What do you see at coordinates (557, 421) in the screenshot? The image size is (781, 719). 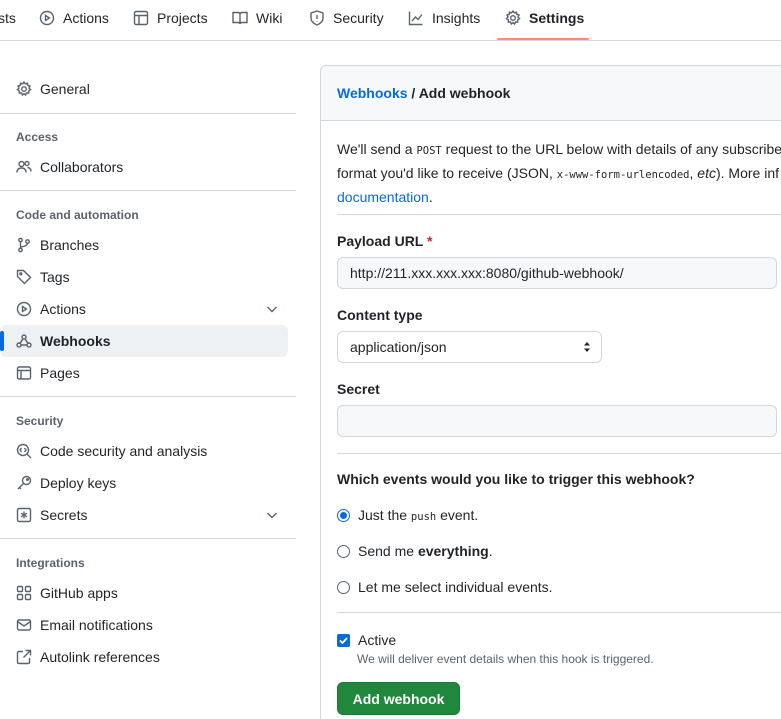 I see `secret-input` at bounding box center [557, 421].